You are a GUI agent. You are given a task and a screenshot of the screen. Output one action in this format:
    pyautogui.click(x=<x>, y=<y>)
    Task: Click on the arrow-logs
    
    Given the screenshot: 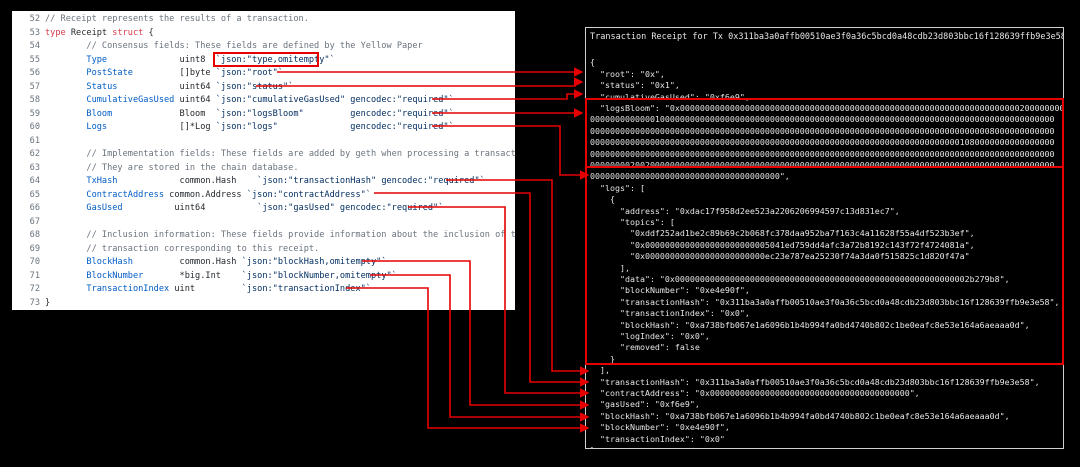 What is the action you would take?
    pyautogui.click(x=511, y=152)
    